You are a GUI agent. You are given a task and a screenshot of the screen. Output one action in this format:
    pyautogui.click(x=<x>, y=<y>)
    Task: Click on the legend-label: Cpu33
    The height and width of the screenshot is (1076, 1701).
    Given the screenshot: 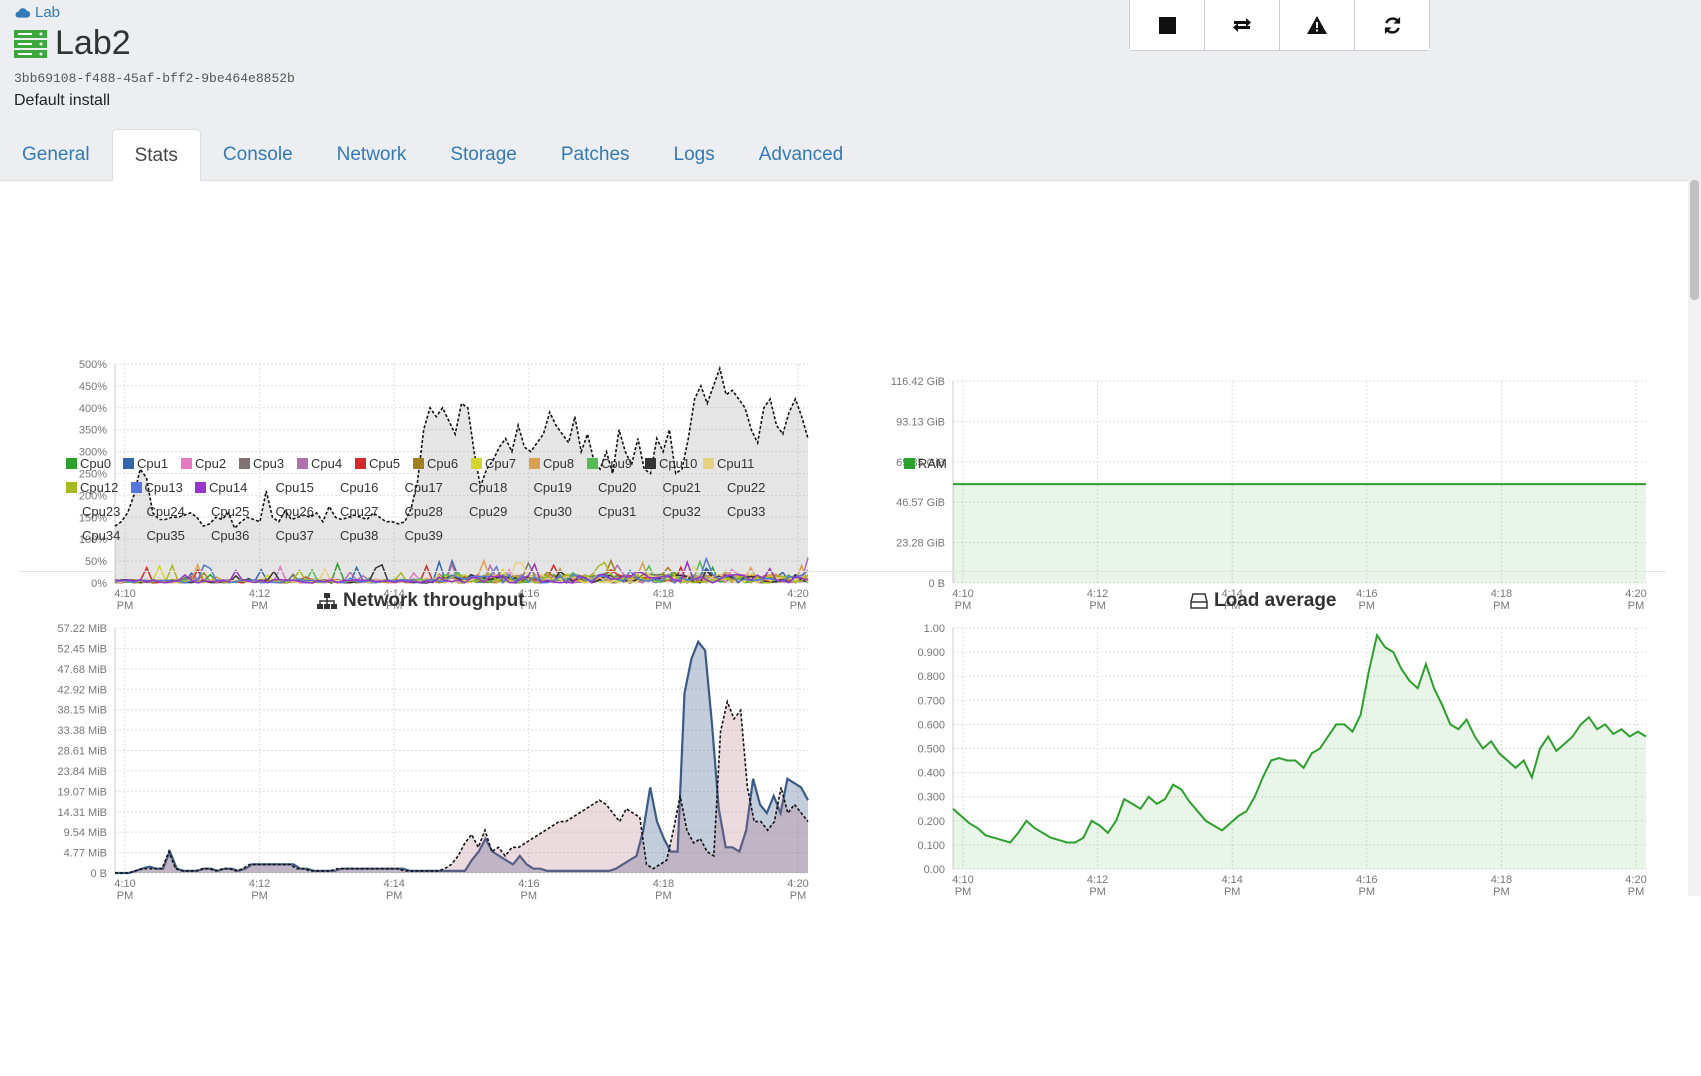 What is the action you would take?
    pyautogui.click(x=746, y=511)
    